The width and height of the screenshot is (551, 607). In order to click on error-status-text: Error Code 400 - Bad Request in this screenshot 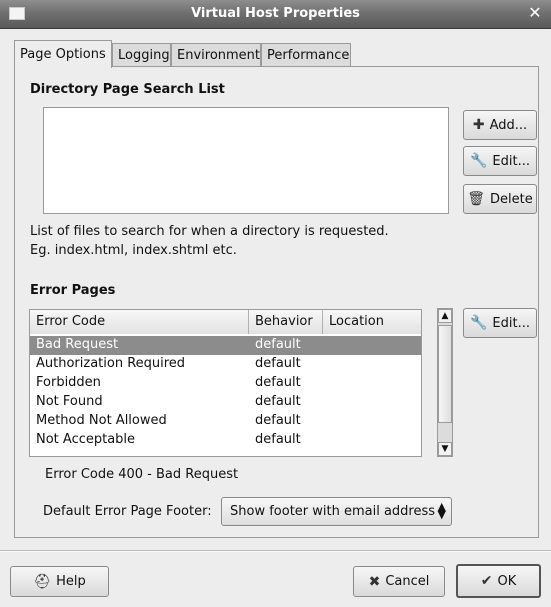, I will do `click(142, 474)`.